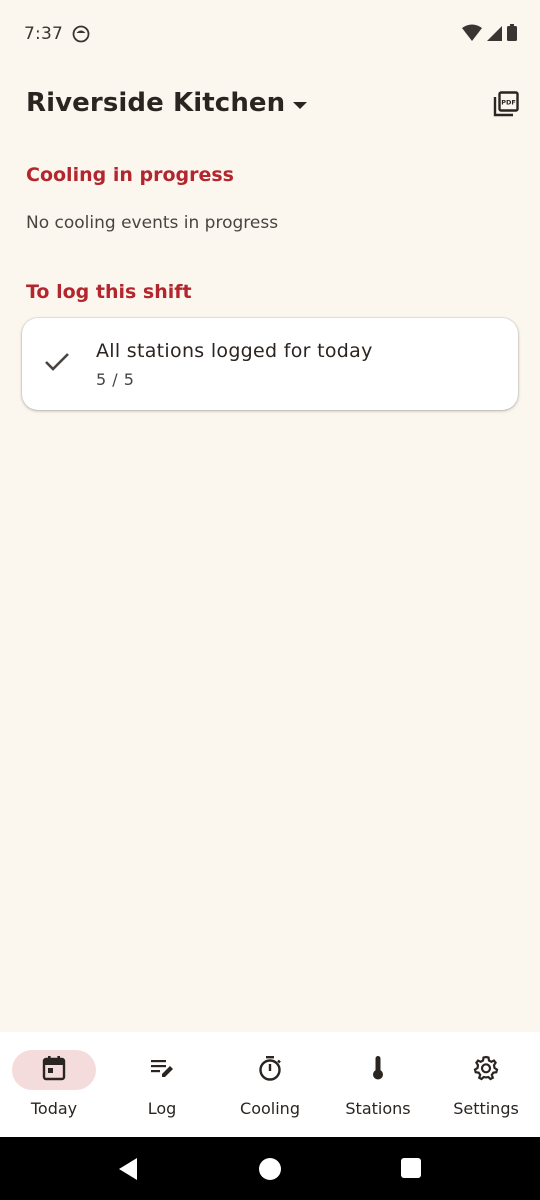 The height and width of the screenshot is (1200, 540). I want to click on to-log-heading: To log this shift, so click(109, 292).